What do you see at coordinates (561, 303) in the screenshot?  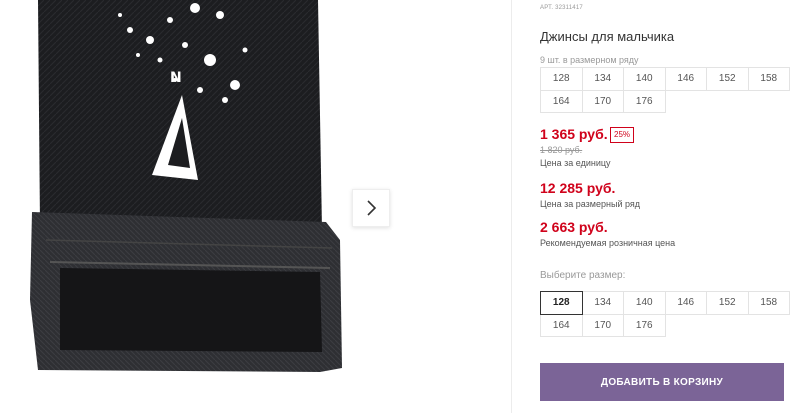 I see `size-option-128: 128` at bounding box center [561, 303].